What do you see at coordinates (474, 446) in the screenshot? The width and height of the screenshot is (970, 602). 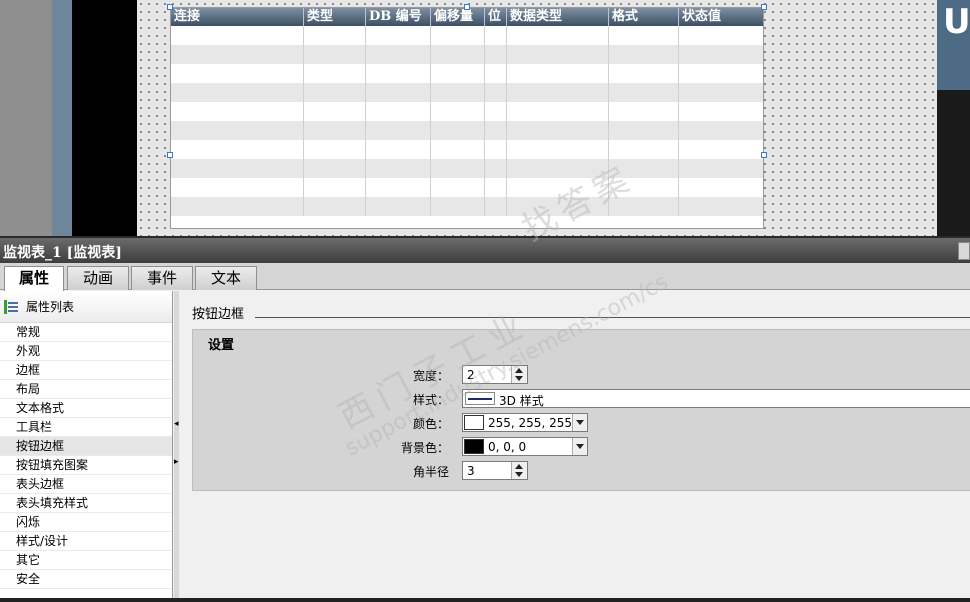 I see `bgcolor-swatch` at bounding box center [474, 446].